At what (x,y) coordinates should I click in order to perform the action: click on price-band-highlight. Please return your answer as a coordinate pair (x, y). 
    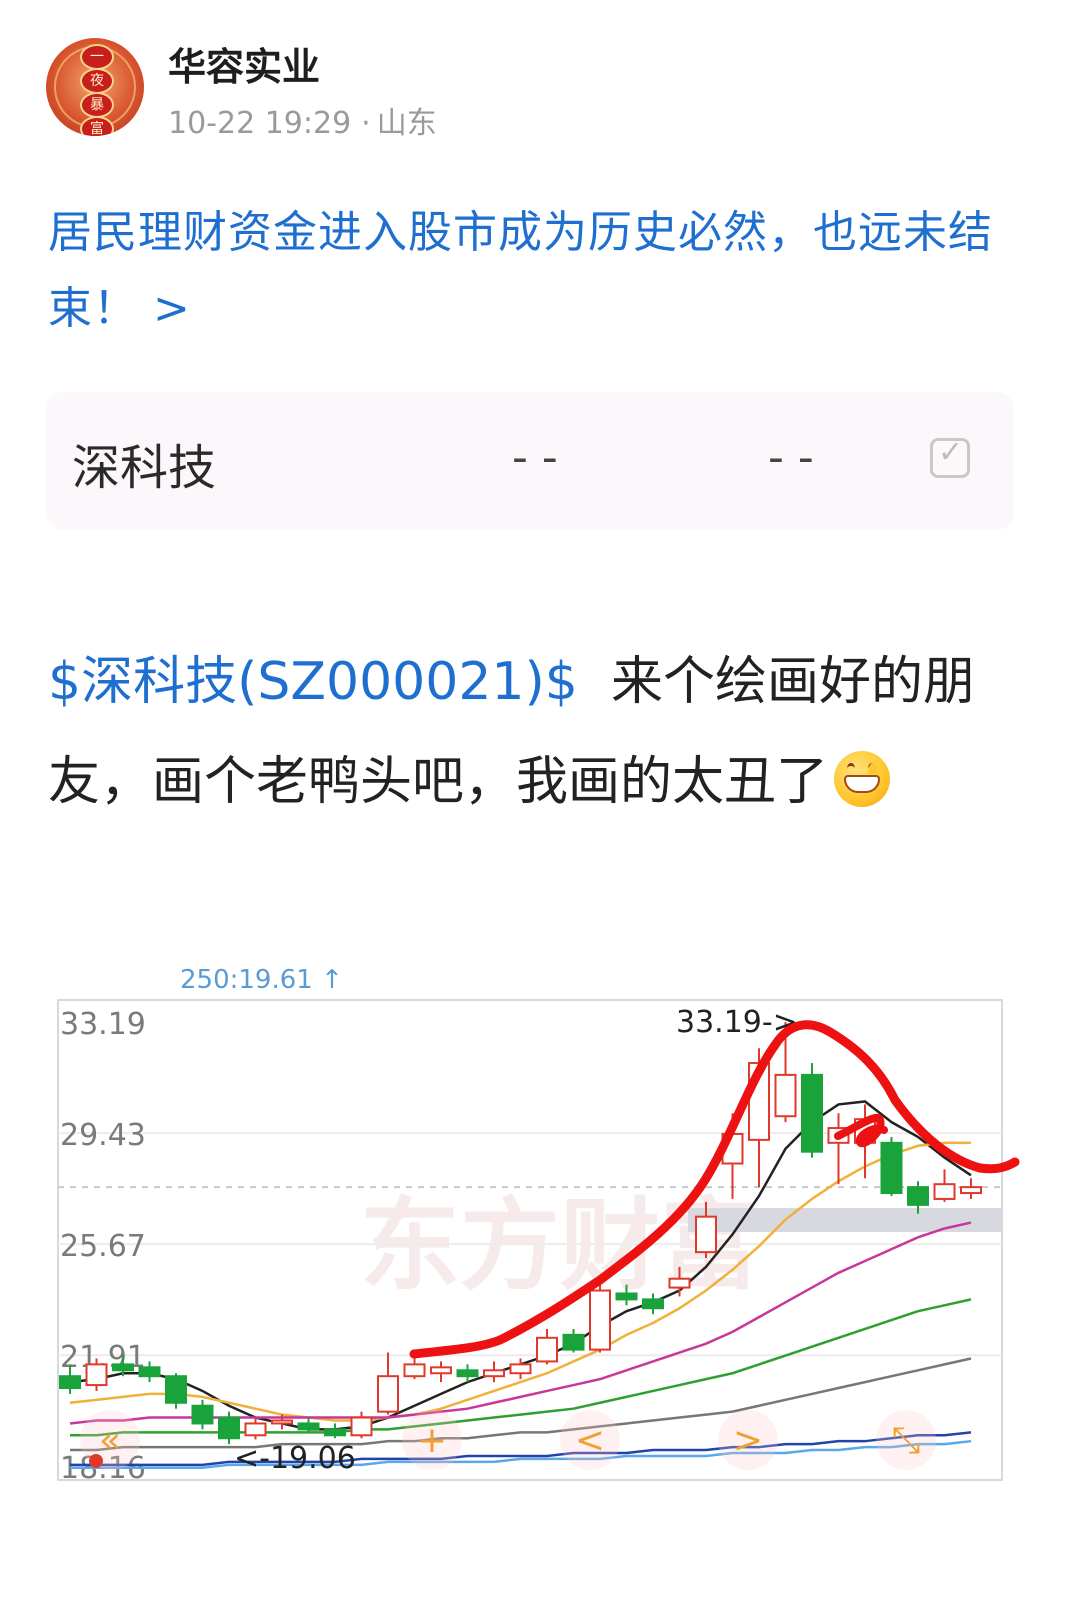
    Looking at the image, I should click on (845, 1220).